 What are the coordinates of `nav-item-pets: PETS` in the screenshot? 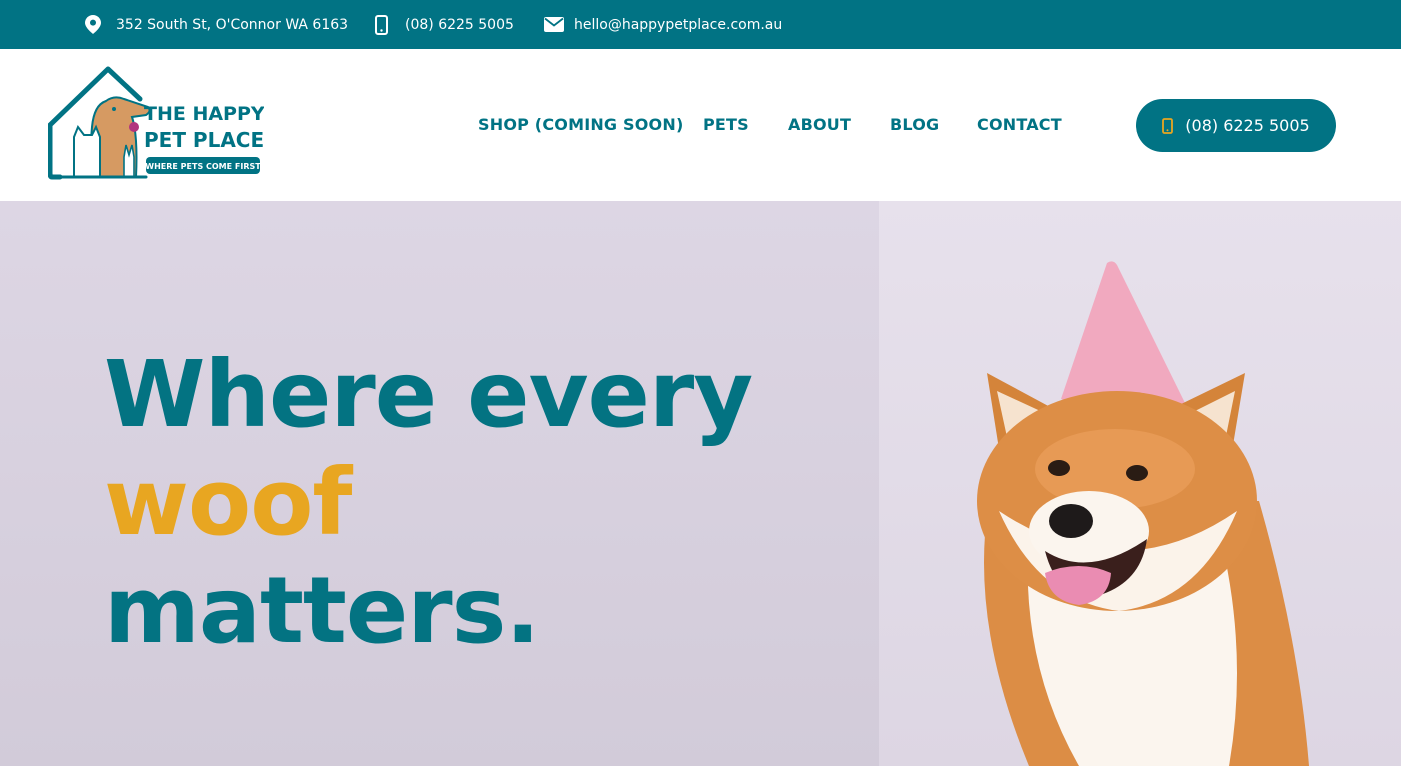 It's located at (726, 124).